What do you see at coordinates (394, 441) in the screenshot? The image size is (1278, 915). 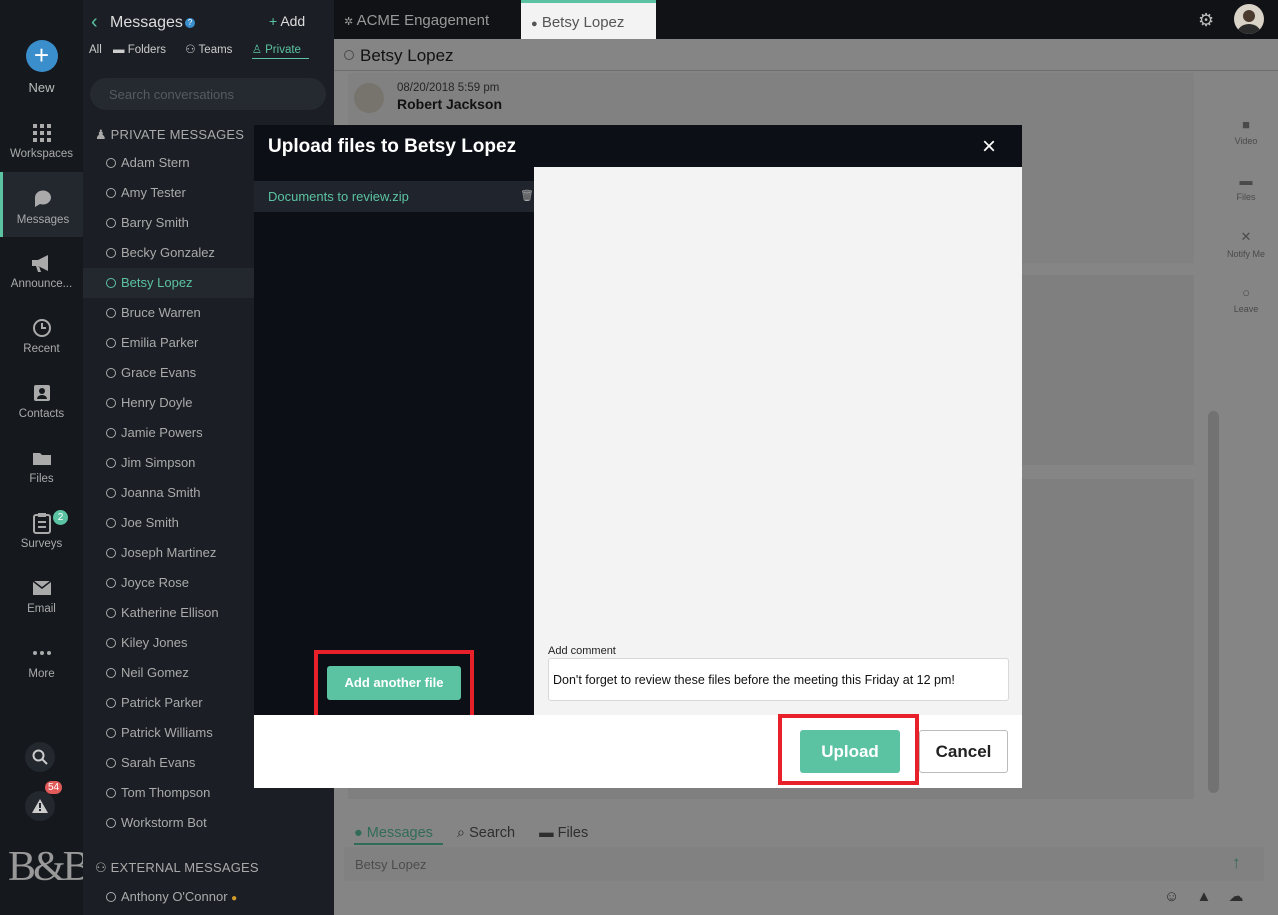 I see `file-list: Documents to review.zip 🗑` at bounding box center [394, 441].